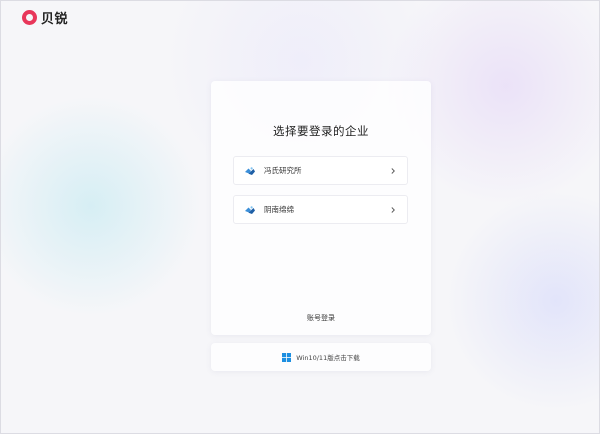  What do you see at coordinates (55, 19) in the screenshot?
I see `brand-name: 贝锐` at bounding box center [55, 19].